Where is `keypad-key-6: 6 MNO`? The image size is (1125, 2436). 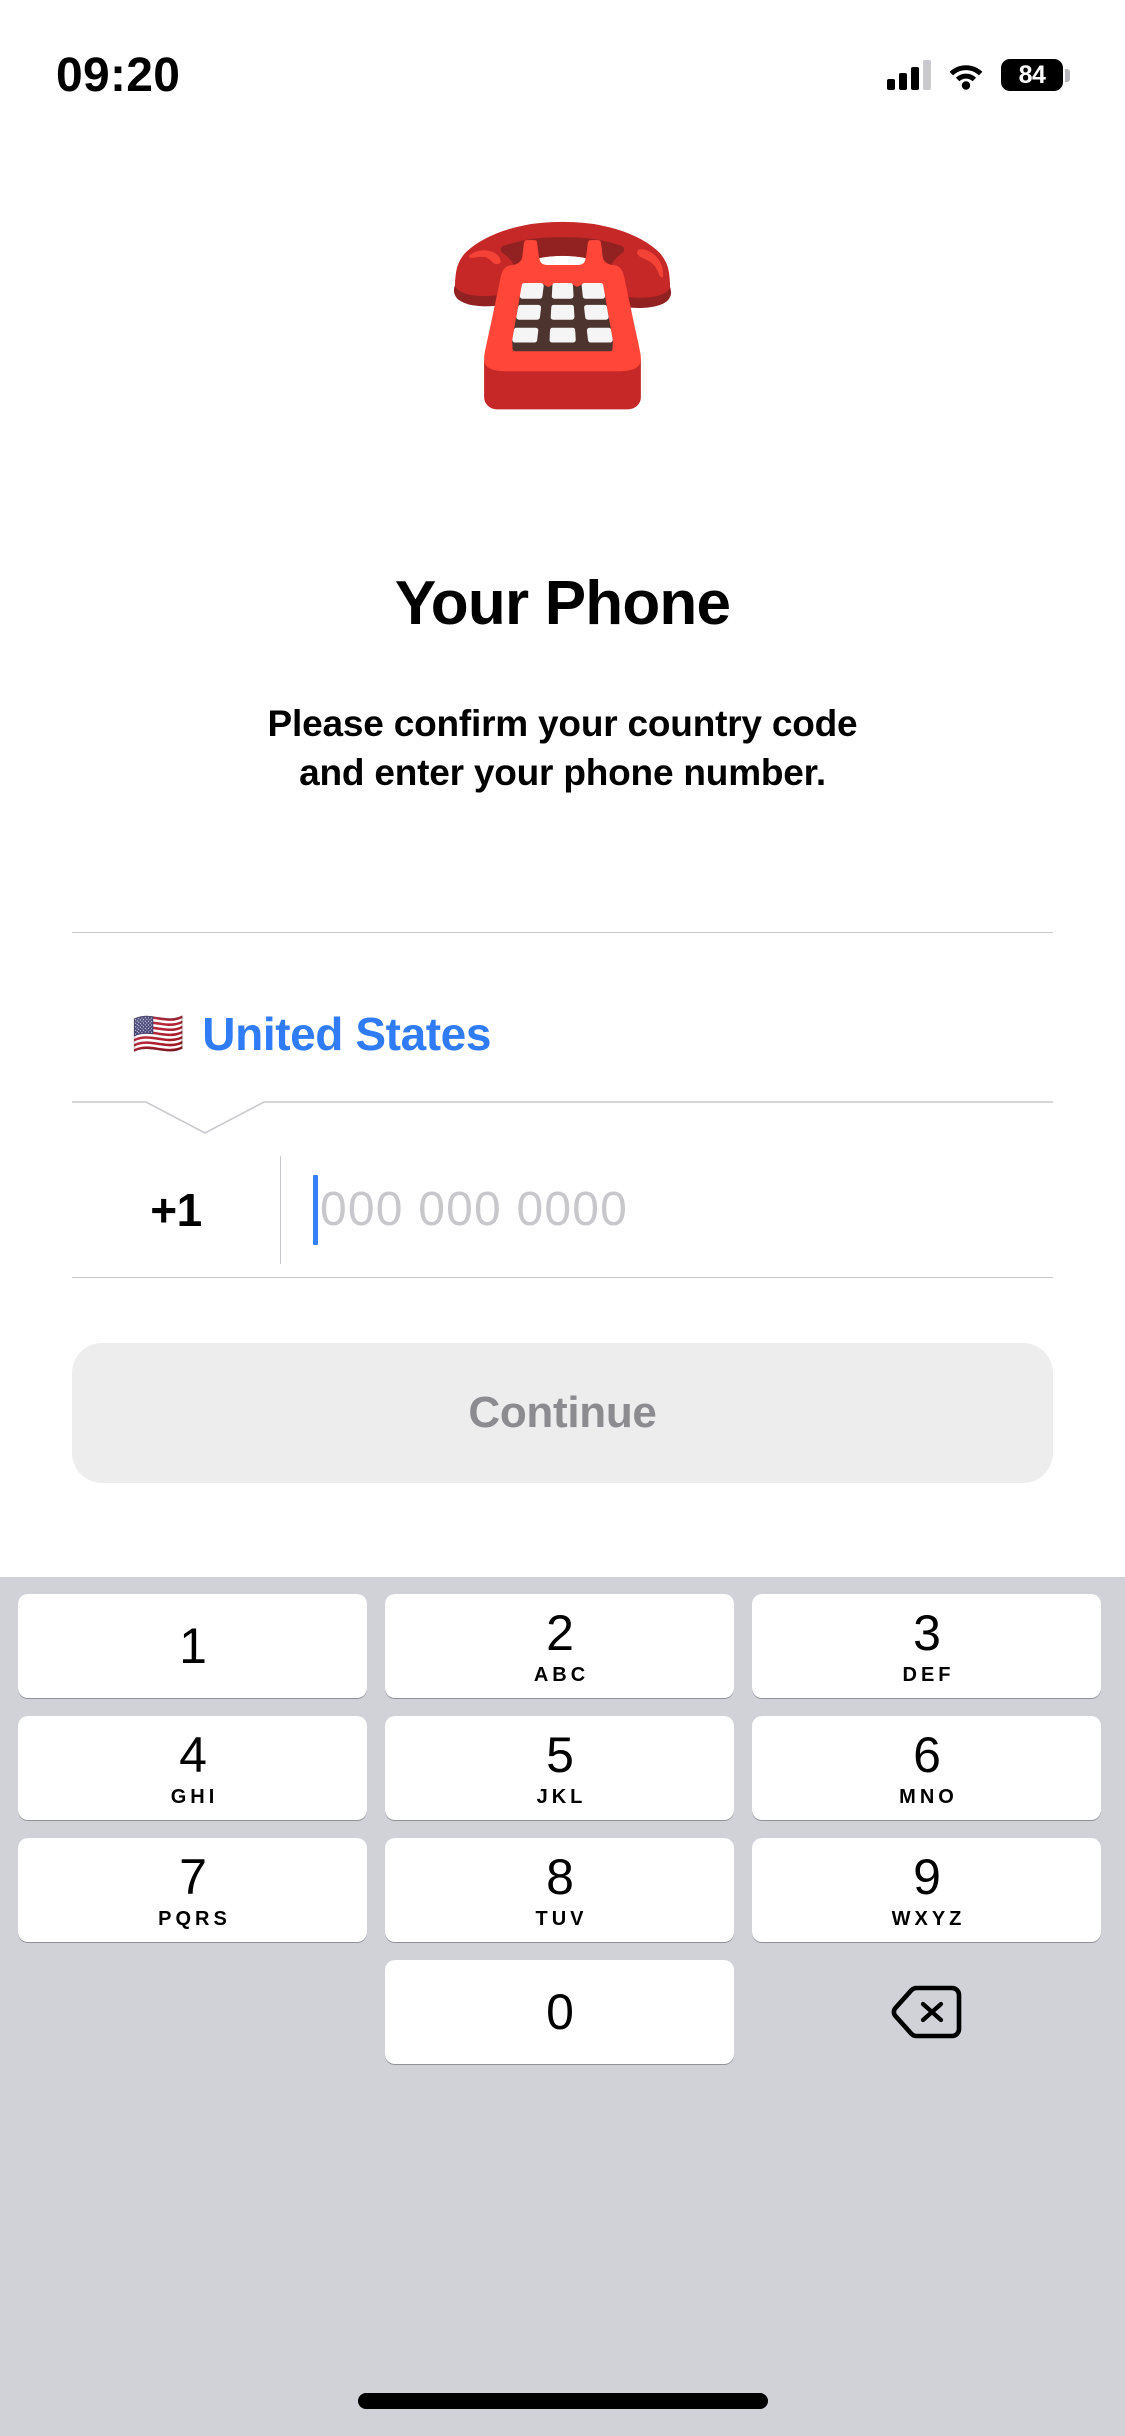
keypad-key-6: 6 MNO is located at coordinates (926, 1768).